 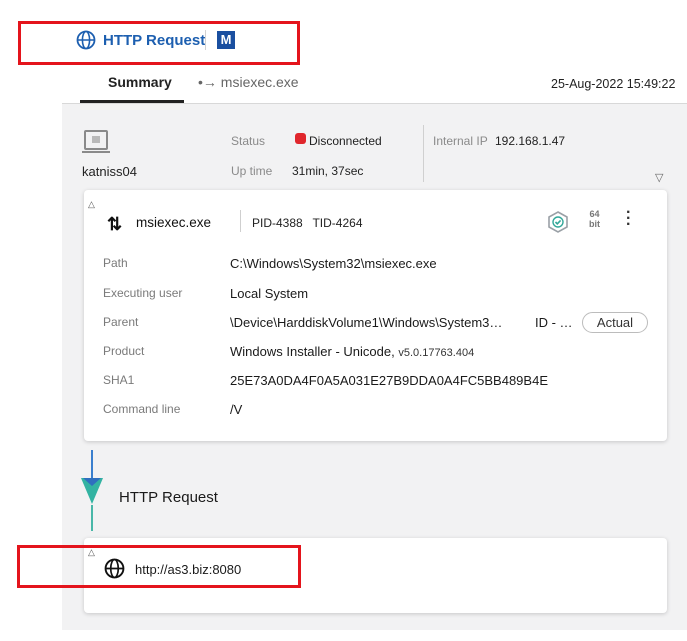 I want to click on flow-line-top, so click(x=92, y=464).